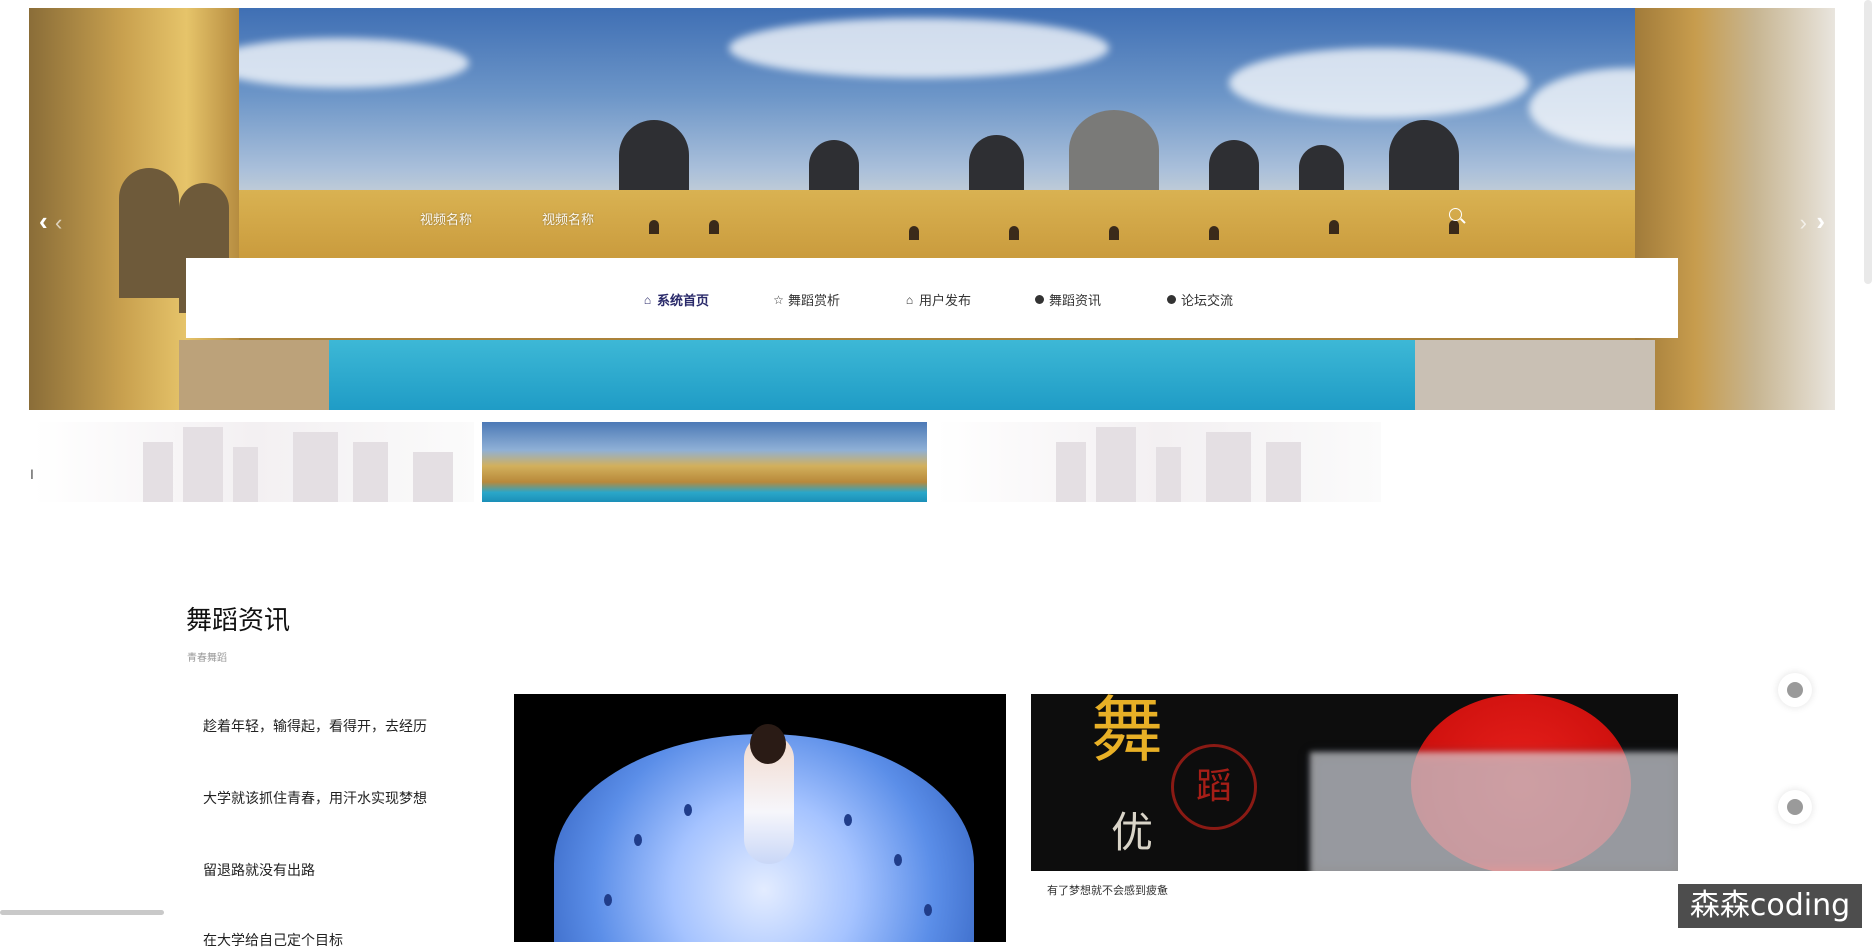 The image size is (1872, 950). I want to click on news-item: 趁着年轻，输得起，看得开，去经历, so click(315, 726).